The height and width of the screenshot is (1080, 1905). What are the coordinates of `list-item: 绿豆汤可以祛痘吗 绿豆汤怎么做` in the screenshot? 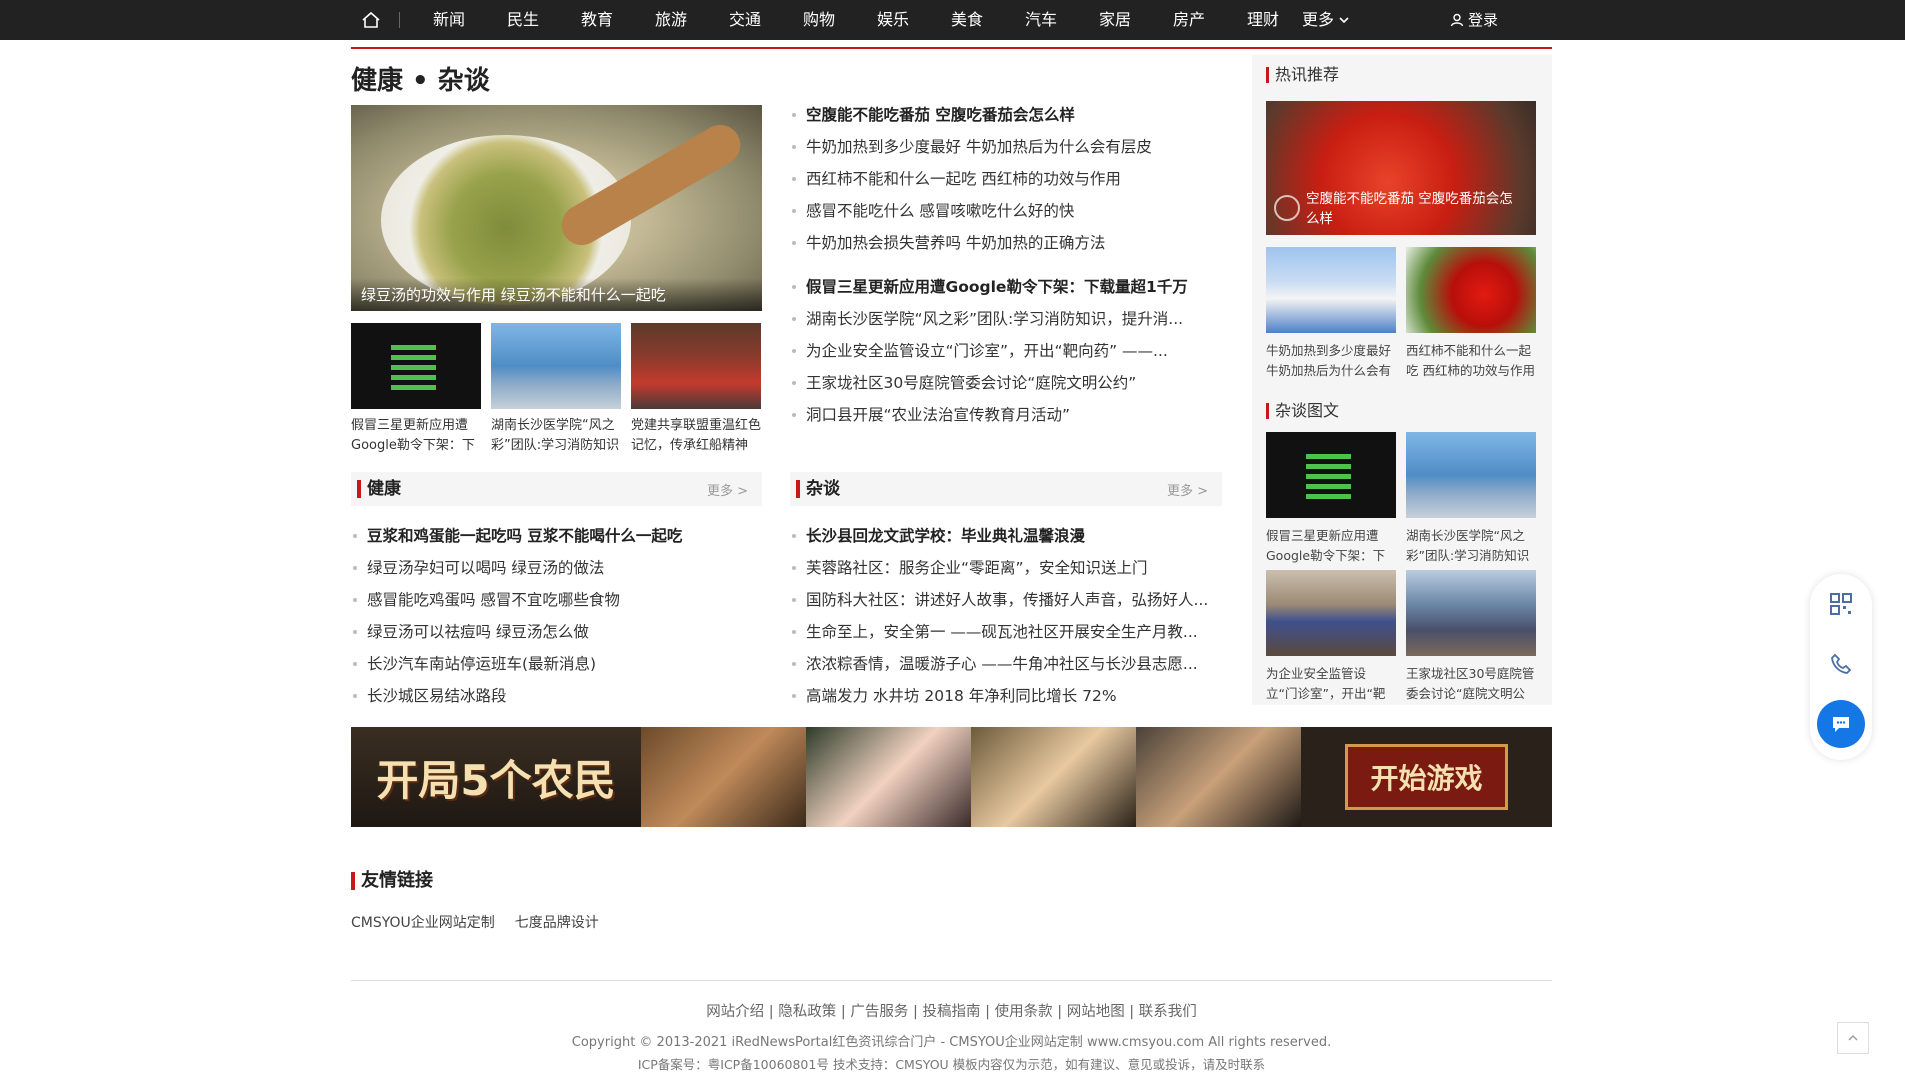 It's located at (556, 632).